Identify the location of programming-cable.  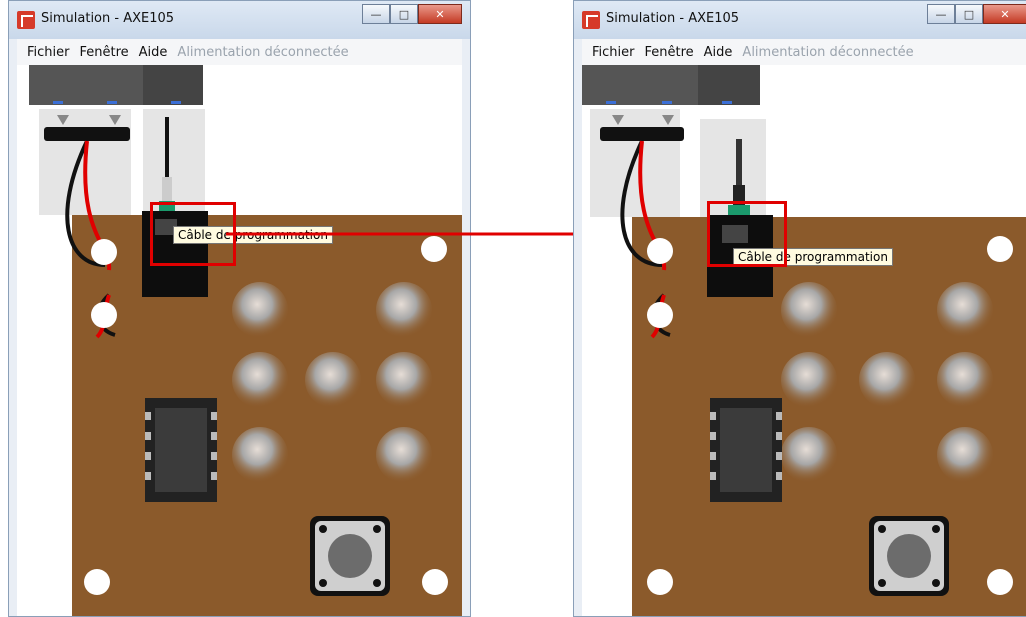
(739, 164).